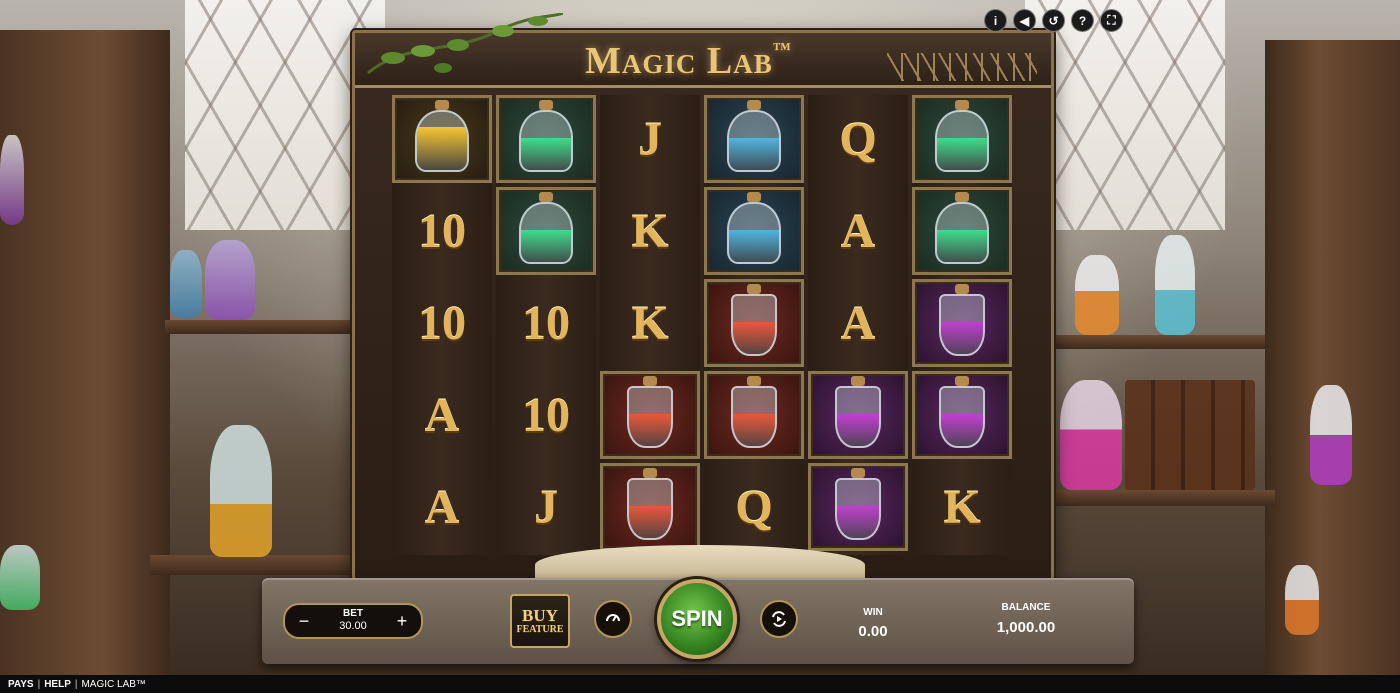  I want to click on footer-bar: PAYS | HELP | MAGIC LAB™, so click(700, 684).